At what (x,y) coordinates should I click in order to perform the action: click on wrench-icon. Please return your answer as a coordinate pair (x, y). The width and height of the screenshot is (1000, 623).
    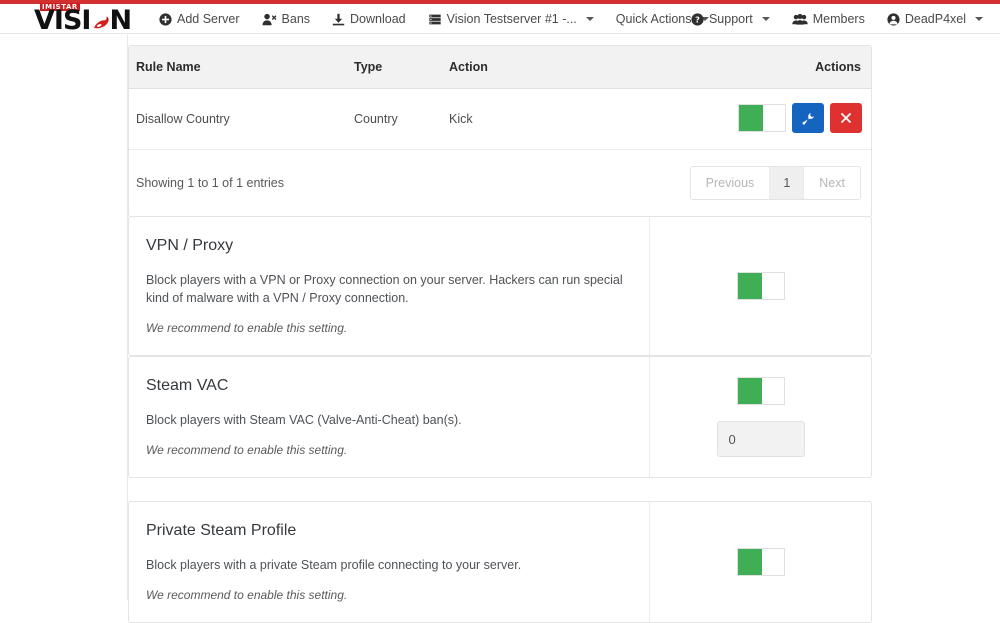
    Looking at the image, I should click on (808, 118).